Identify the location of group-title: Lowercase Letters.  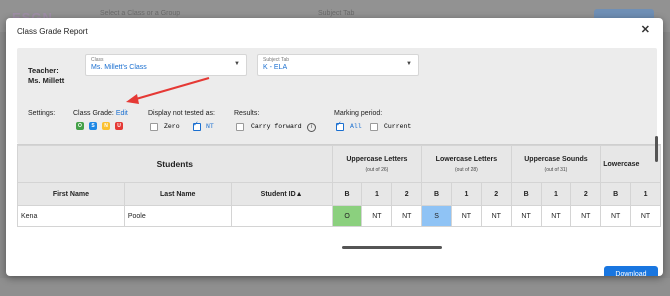
(466, 159).